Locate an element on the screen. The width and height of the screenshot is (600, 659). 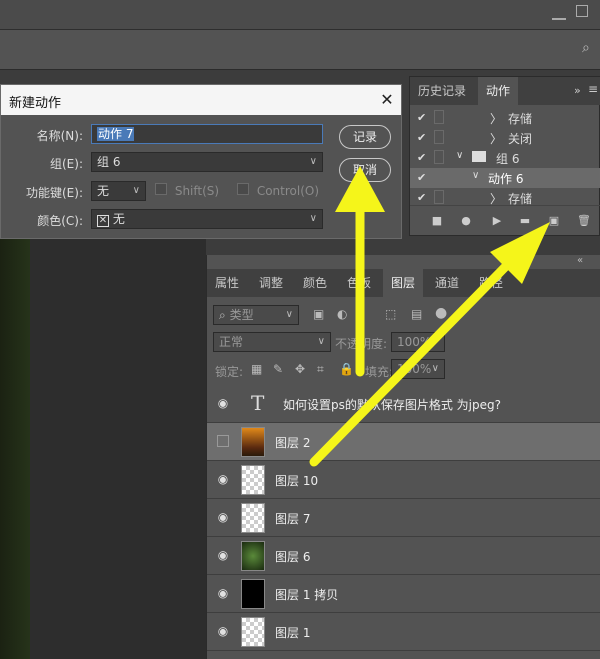
play-icon: ▶ is located at coordinates (497, 221).